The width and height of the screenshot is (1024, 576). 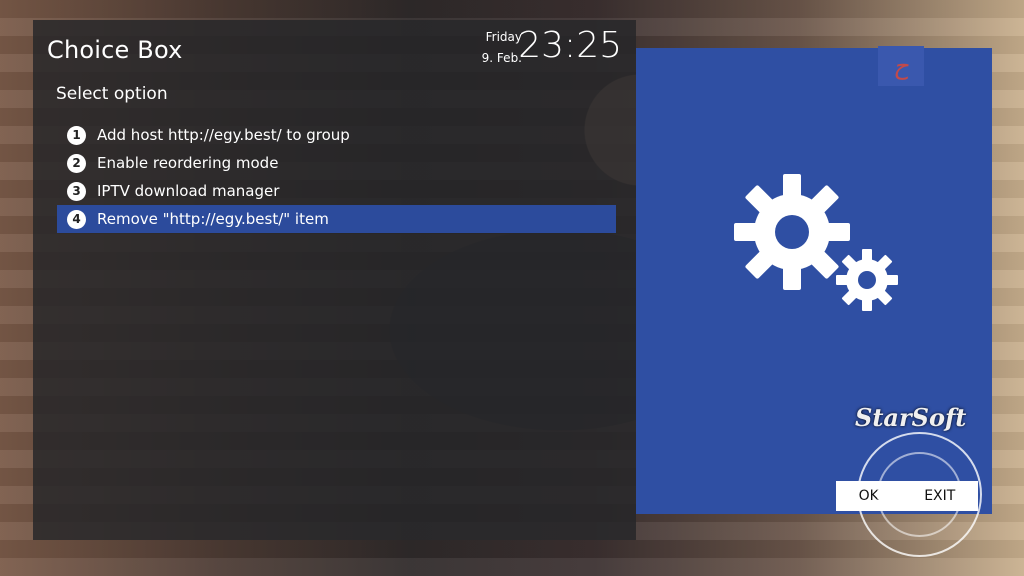 I want to click on subtitle: Select option, so click(x=112, y=94).